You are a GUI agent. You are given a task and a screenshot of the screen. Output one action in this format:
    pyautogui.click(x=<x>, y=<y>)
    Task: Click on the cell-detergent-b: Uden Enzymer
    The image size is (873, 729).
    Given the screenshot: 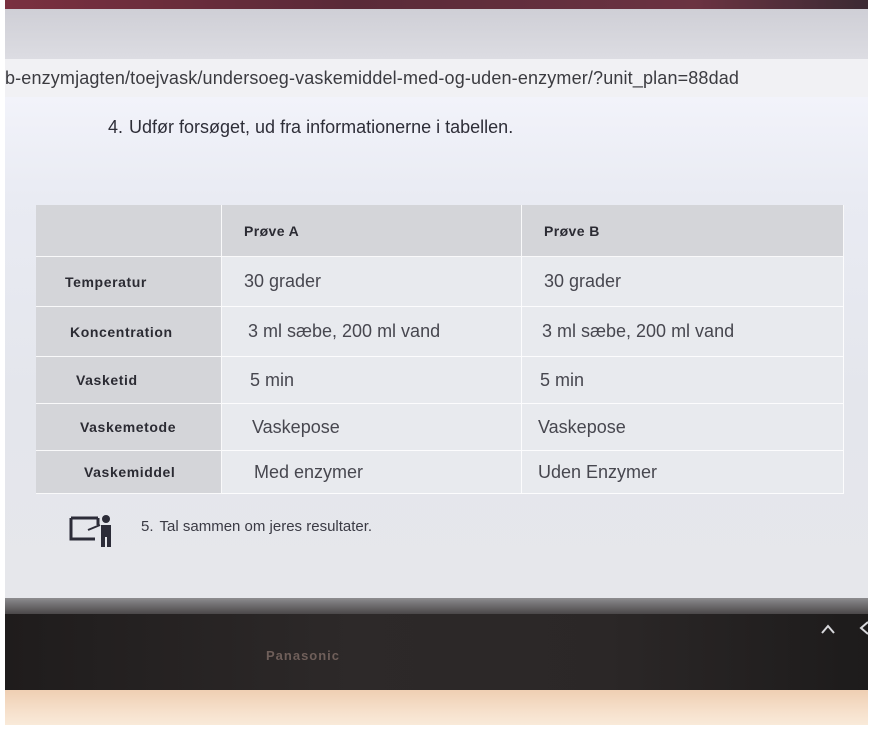 What is the action you would take?
    pyautogui.click(x=683, y=472)
    